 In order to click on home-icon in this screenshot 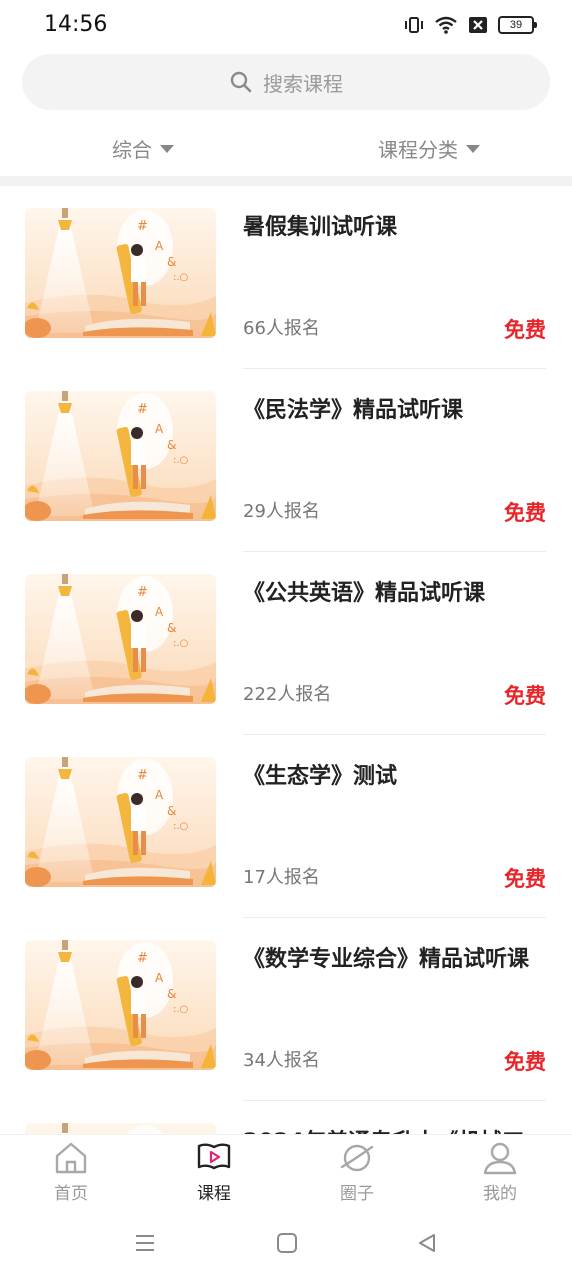, I will do `click(71, 1158)`.